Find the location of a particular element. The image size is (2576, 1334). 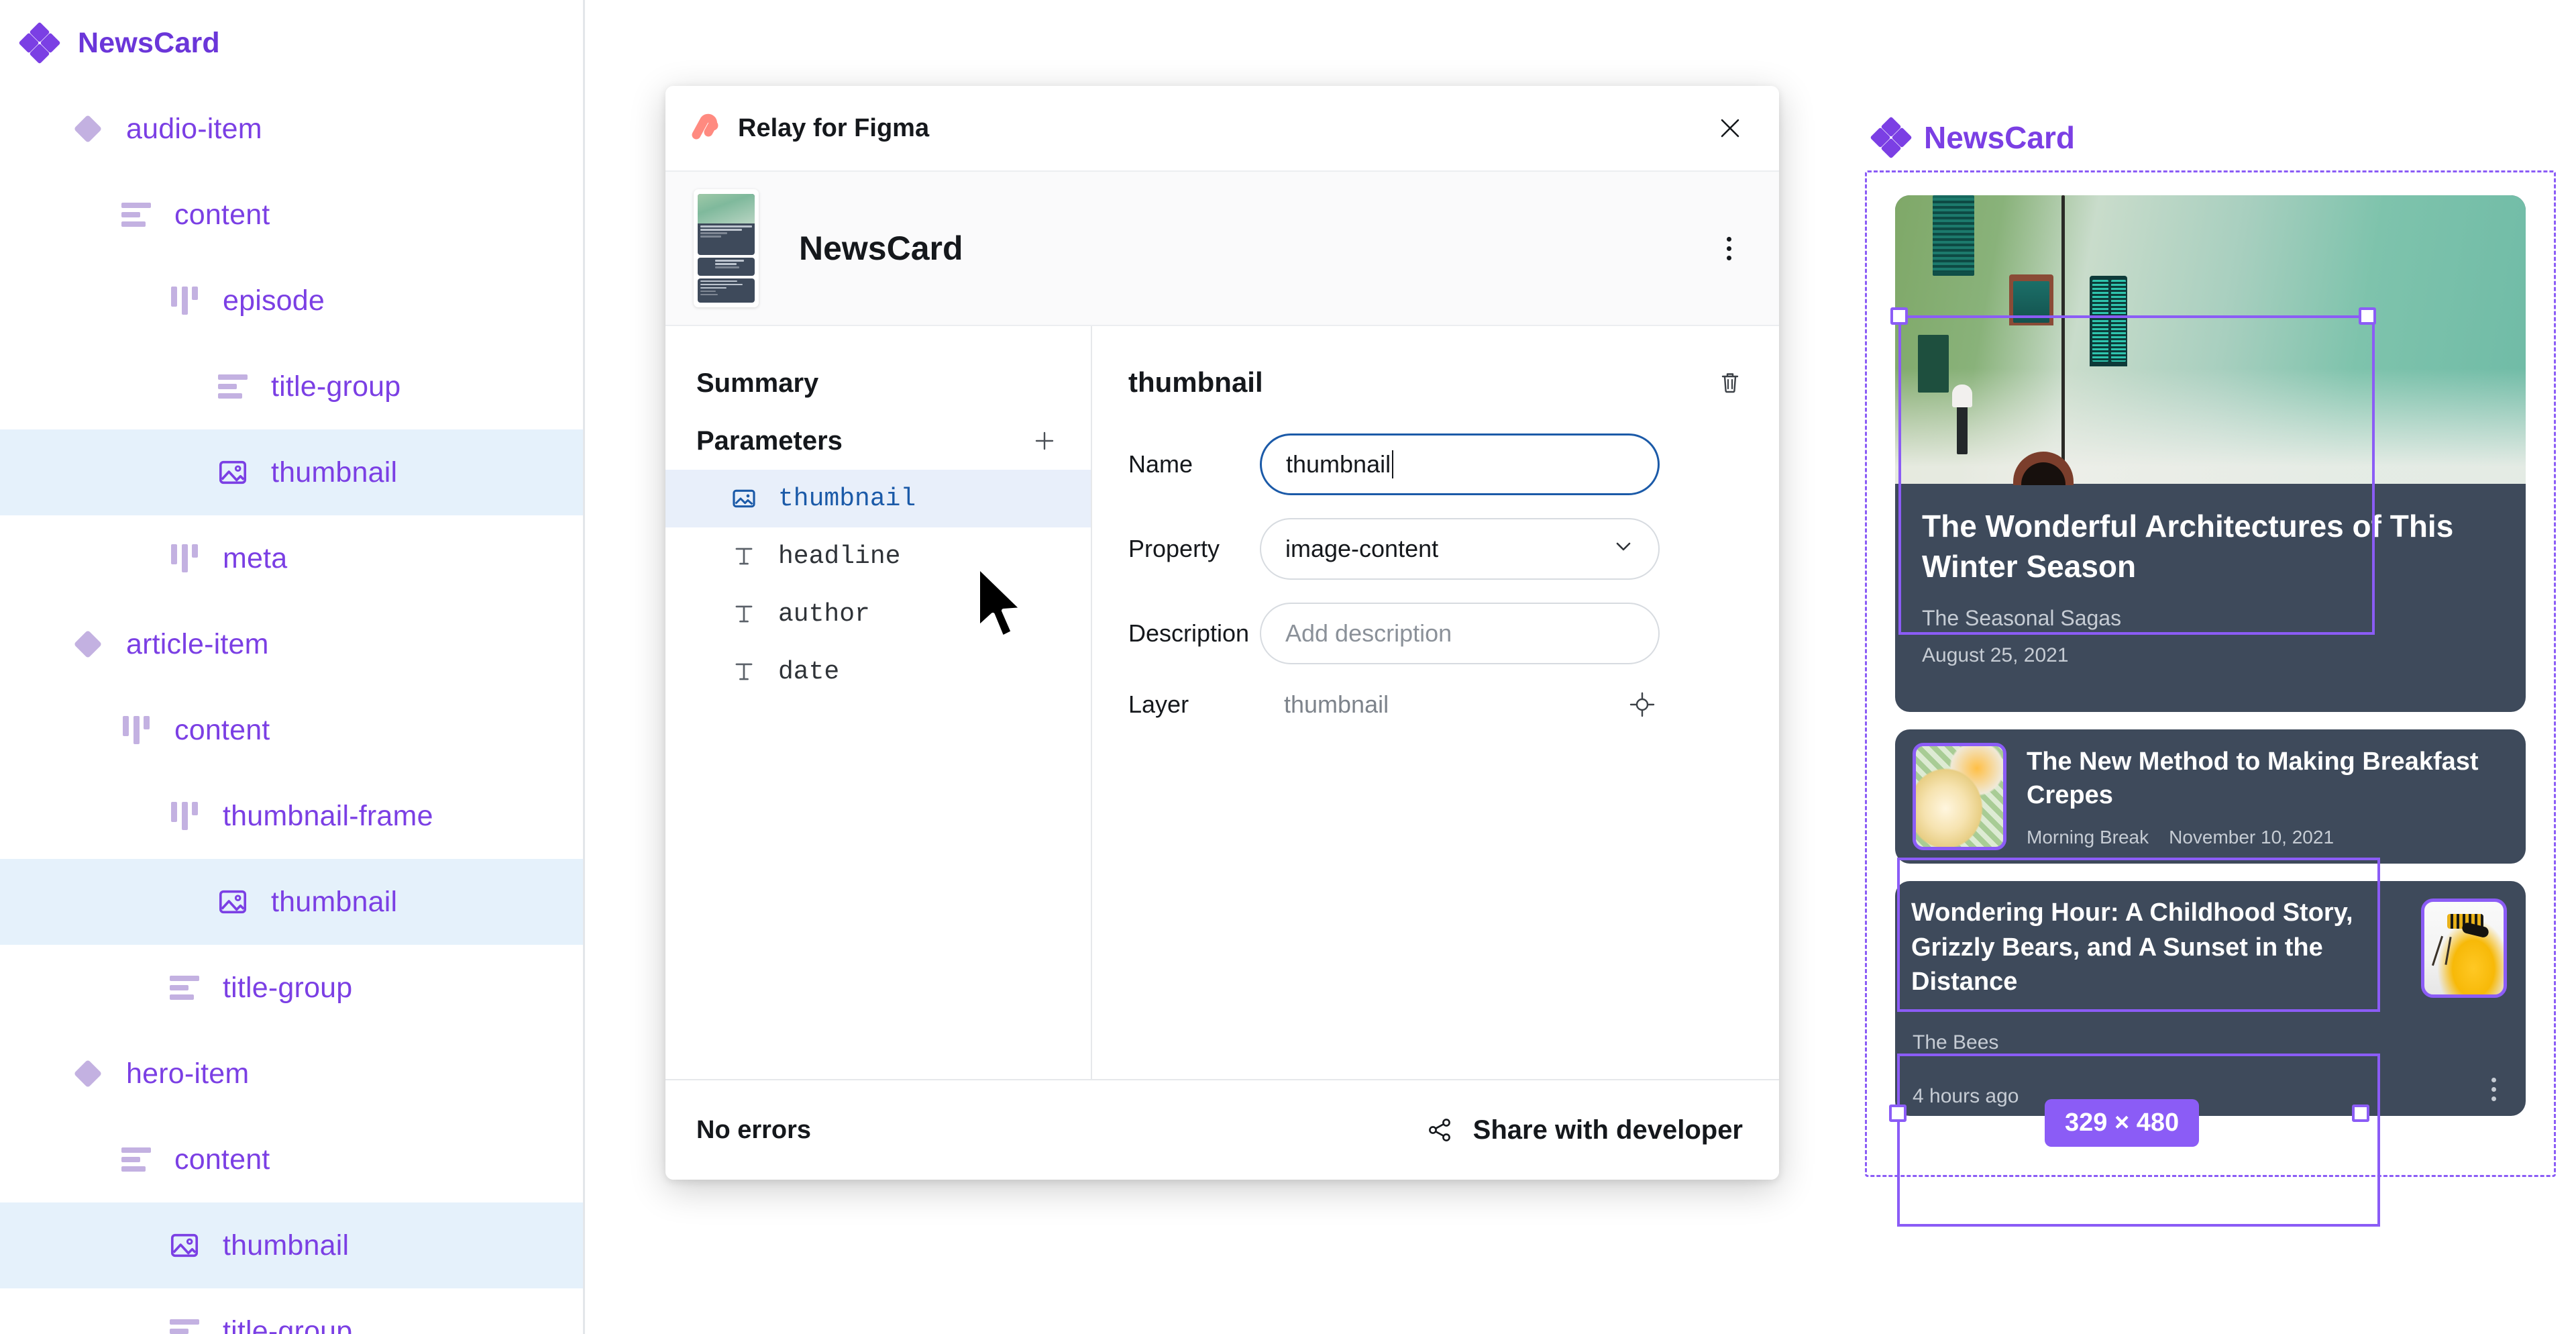

close-icon is located at coordinates (1730, 128).